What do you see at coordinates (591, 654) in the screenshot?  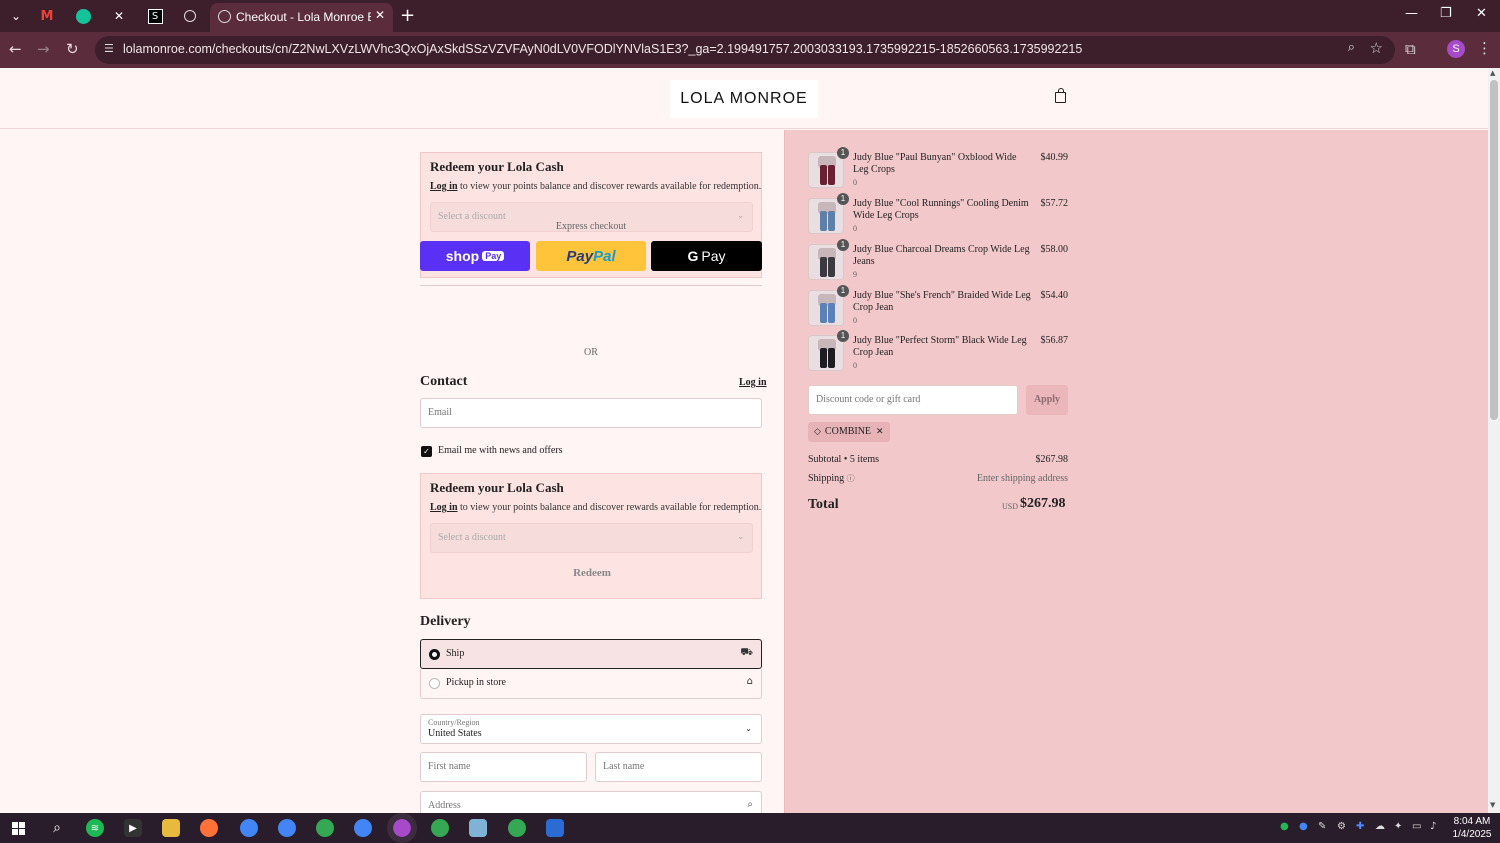 I see `ship-option: Ship ⛟` at bounding box center [591, 654].